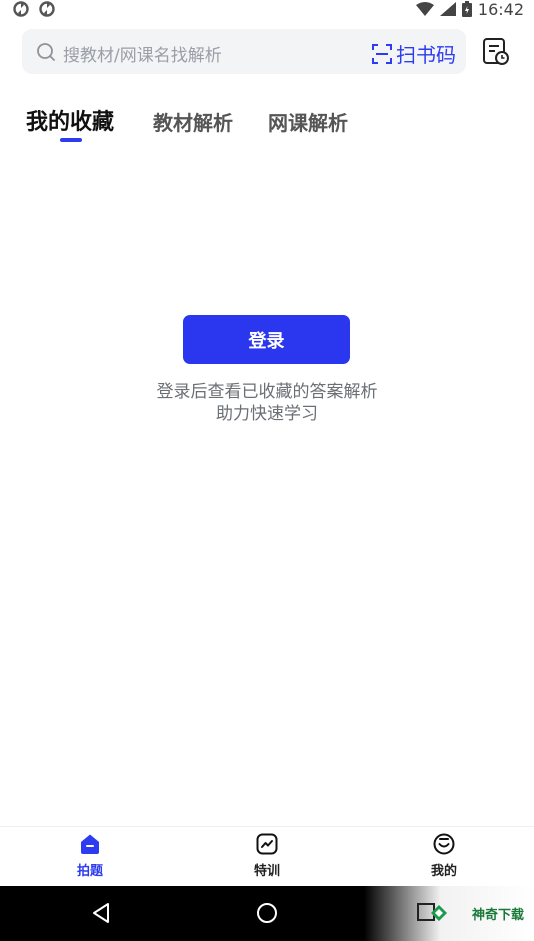 The height and width of the screenshot is (941, 534). I want to click on bottom-tab-label: 拍题, so click(89, 871).